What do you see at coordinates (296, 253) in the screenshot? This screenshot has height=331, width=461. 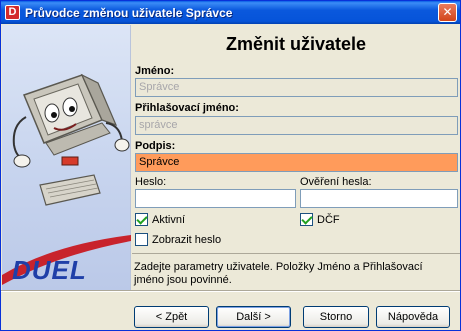 I see `separator` at bounding box center [296, 253].